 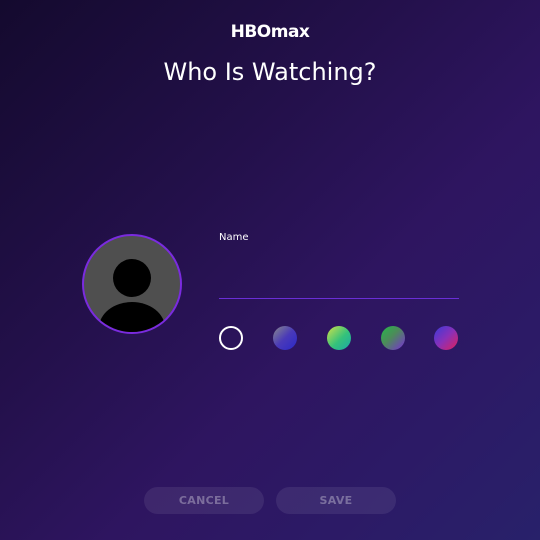 I want to click on save-button: SAVE, so click(x=336, y=500).